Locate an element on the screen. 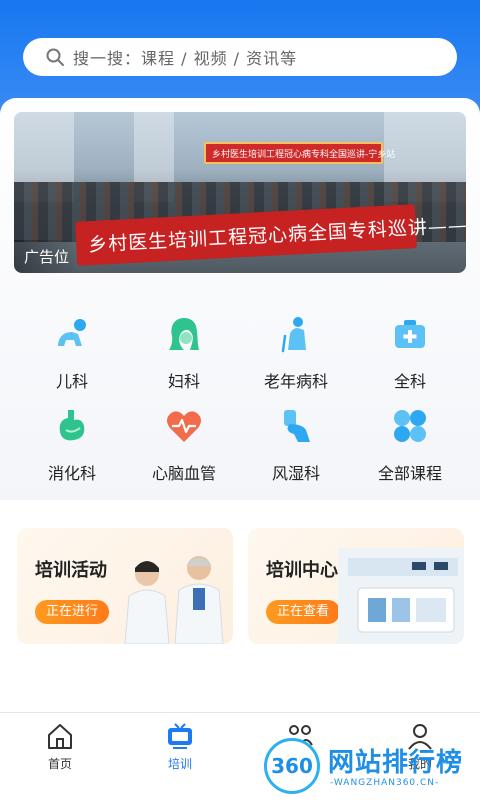 The width and height of the screenshot is (480, 801). category-label: 消化科 is located at coordinates (71, 473).